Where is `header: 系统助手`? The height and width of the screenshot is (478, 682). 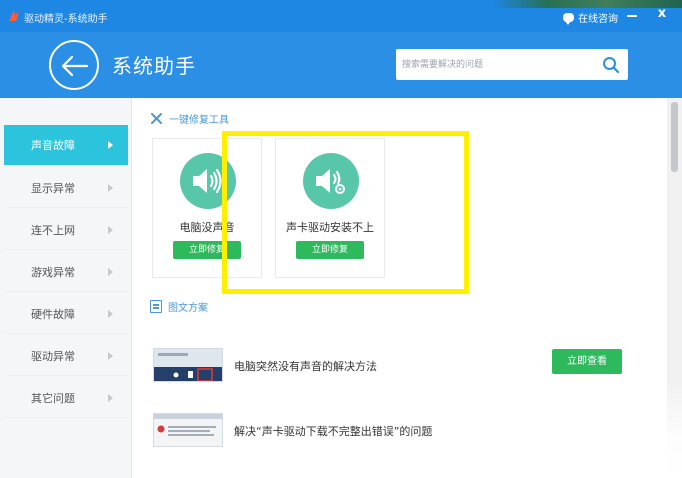
header: 系统助手 is located at coordinates (341, 65).